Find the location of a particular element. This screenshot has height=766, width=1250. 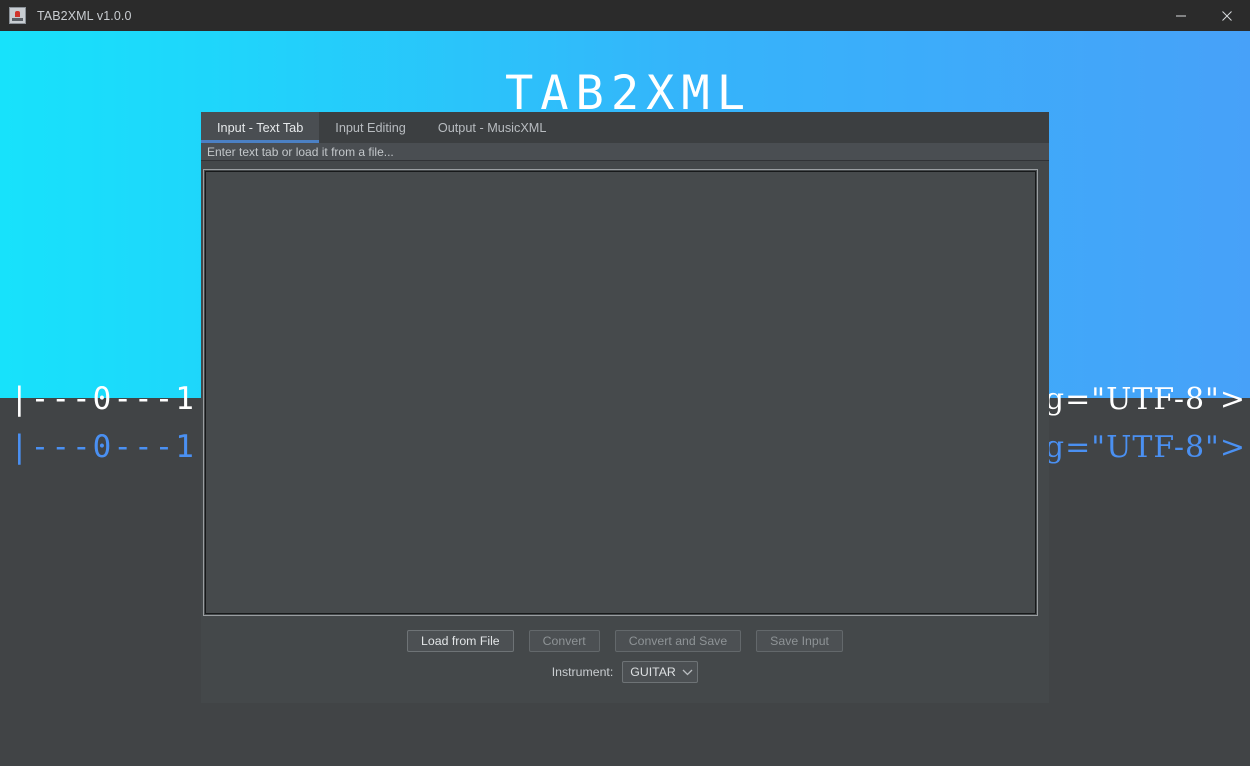

tab-bar-filler is located at coordinates (805, 127).